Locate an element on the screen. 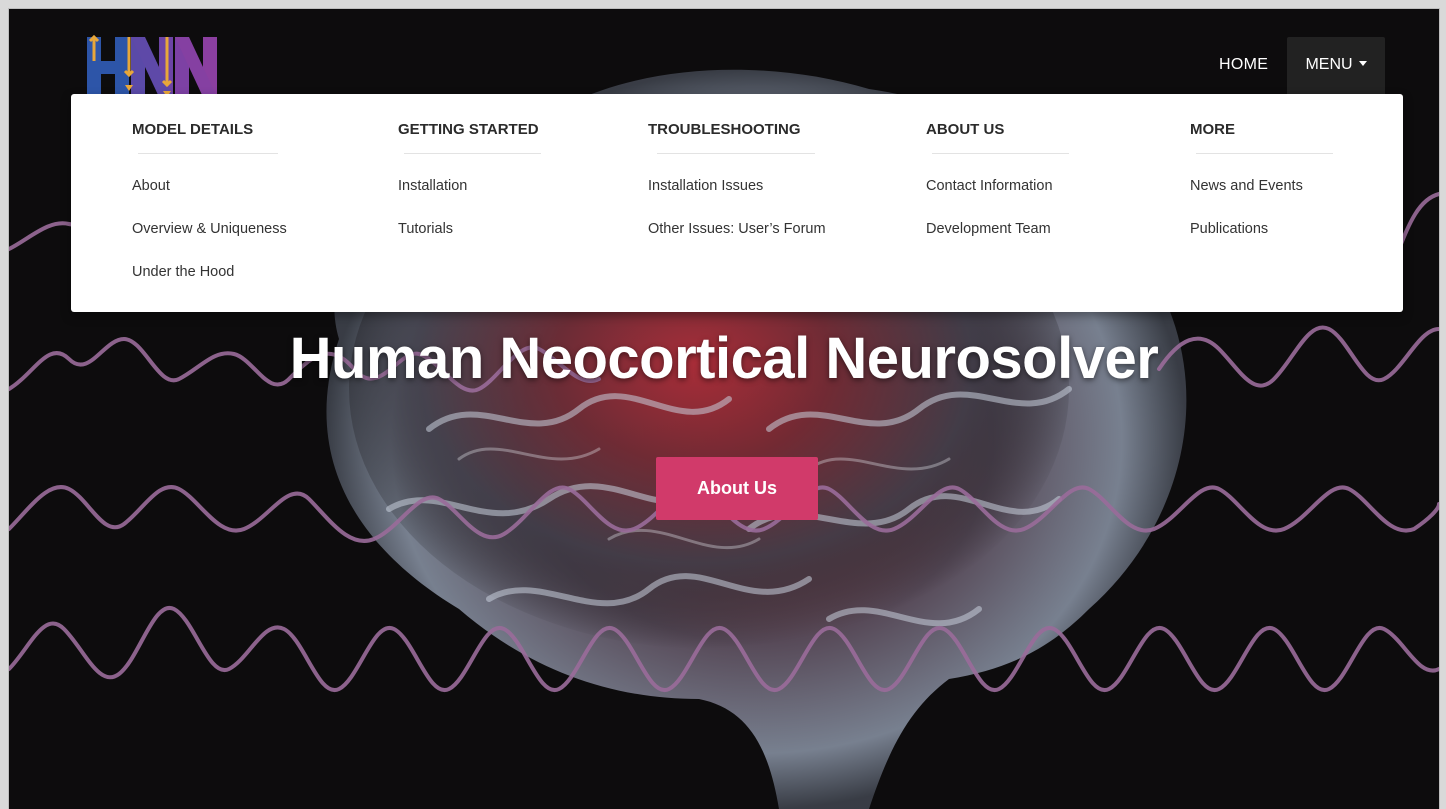 This screenshot has height=809, width=1446. menu-link-news-and-events: News and Events is located at coordinates (1246, 186).